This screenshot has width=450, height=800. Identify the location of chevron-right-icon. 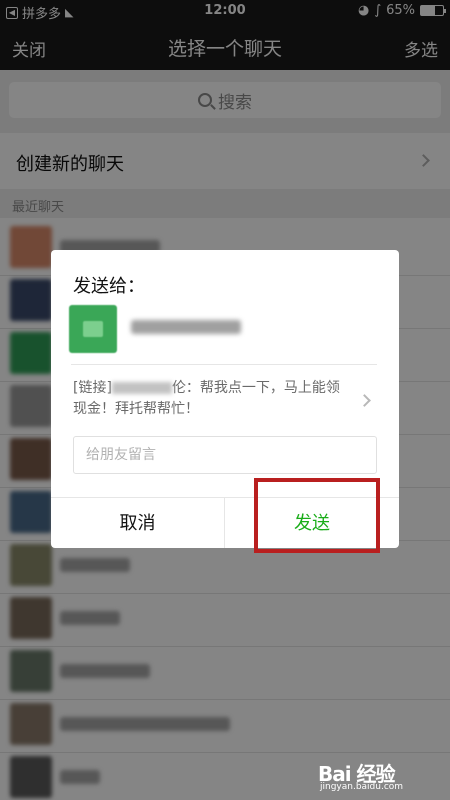
(364, 400).